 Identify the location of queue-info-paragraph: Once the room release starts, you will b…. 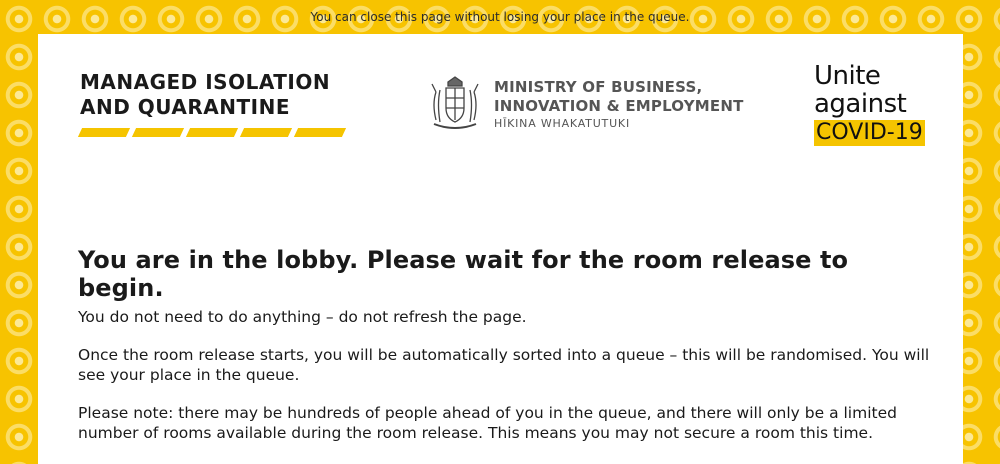
(504, 365).